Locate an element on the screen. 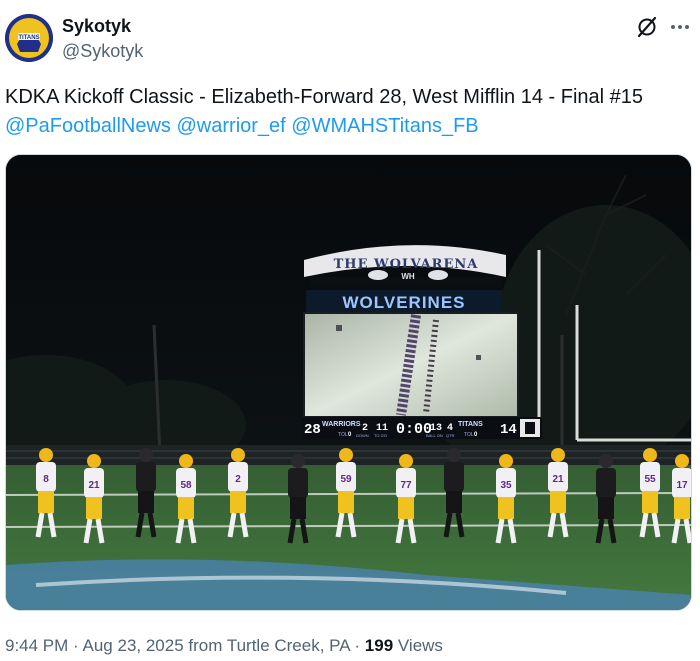 This screenshot has width=700, height=661. qtr-label: QTR is located at coordinates (450, 435).